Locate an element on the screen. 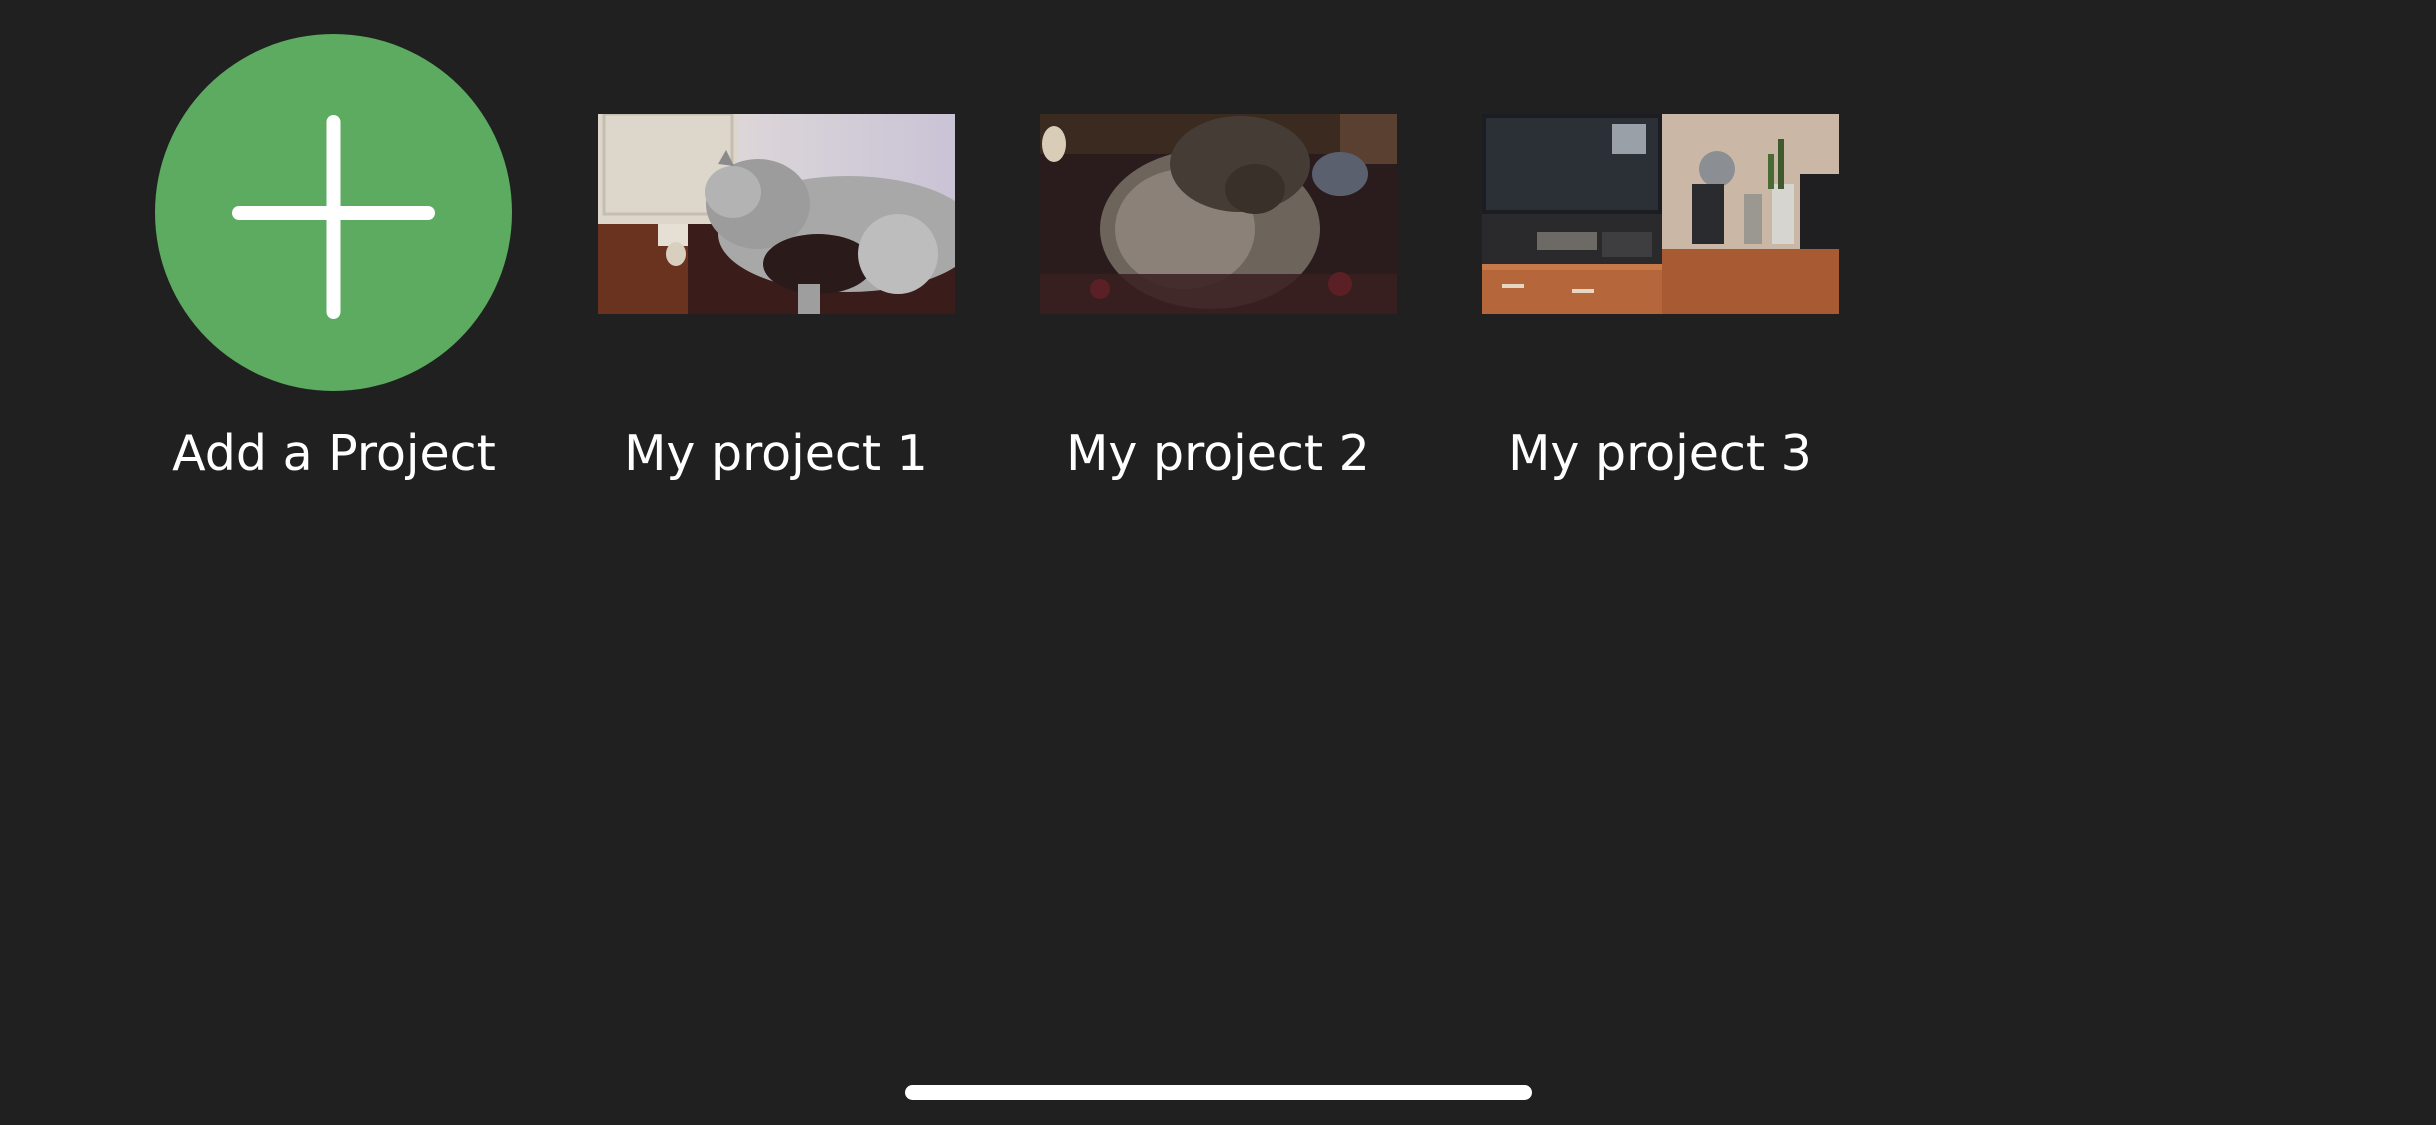  tv-room-photo-thumbnail is located at coordinates (1660, 214).